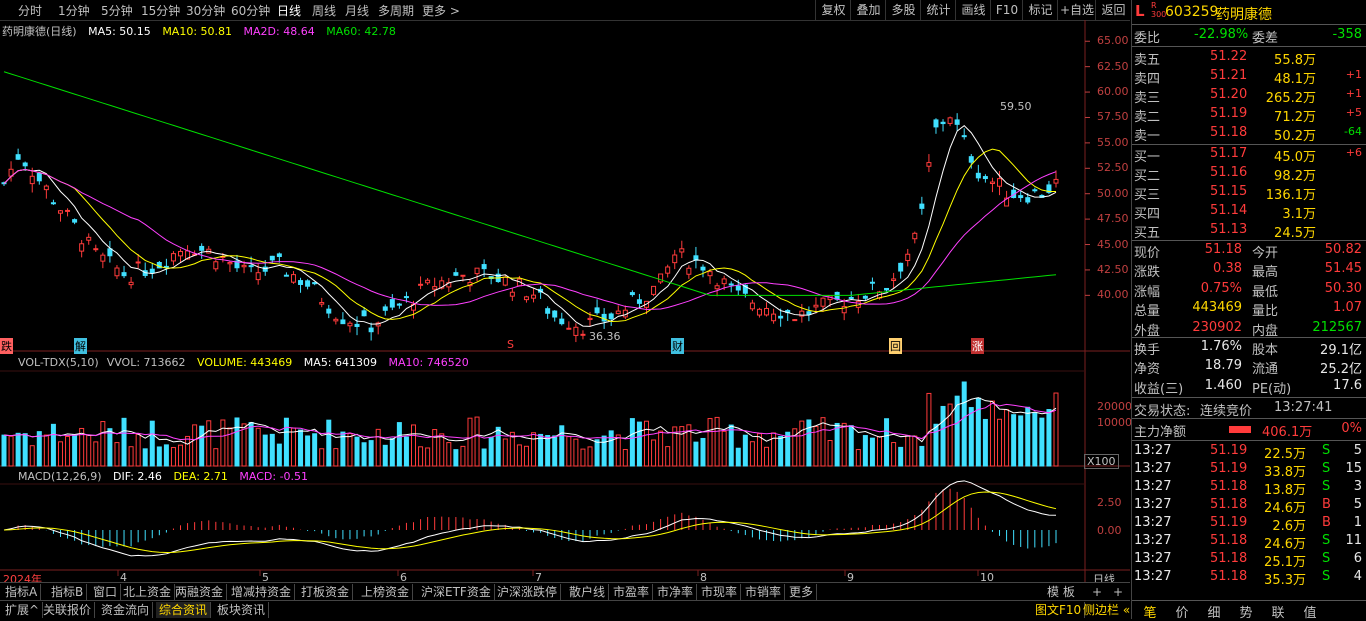 The image size is (1366, 621). What do you see at coordinates (1310, 611) in the screenshot?
I see `quote-tab: 值` at bounding box center [1310, 611].